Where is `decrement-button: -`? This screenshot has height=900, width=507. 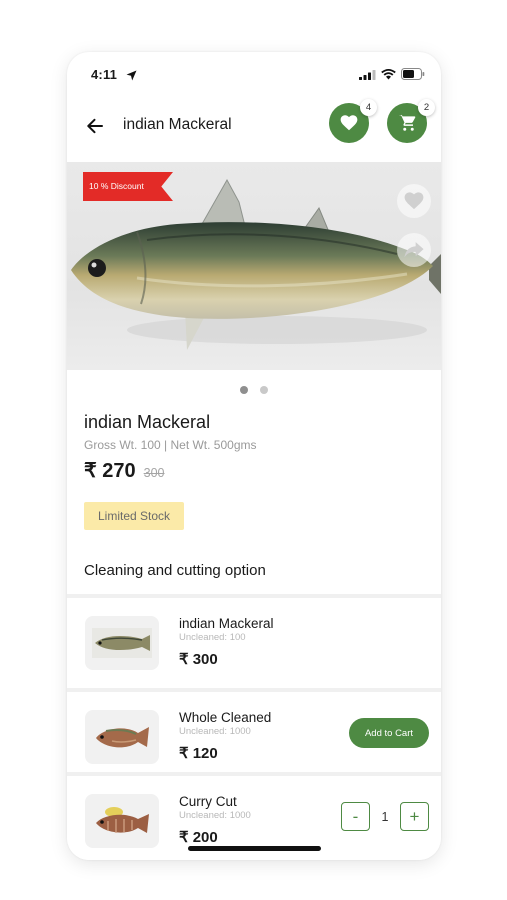
decrement-button: - is located at coordinates (355, 816).